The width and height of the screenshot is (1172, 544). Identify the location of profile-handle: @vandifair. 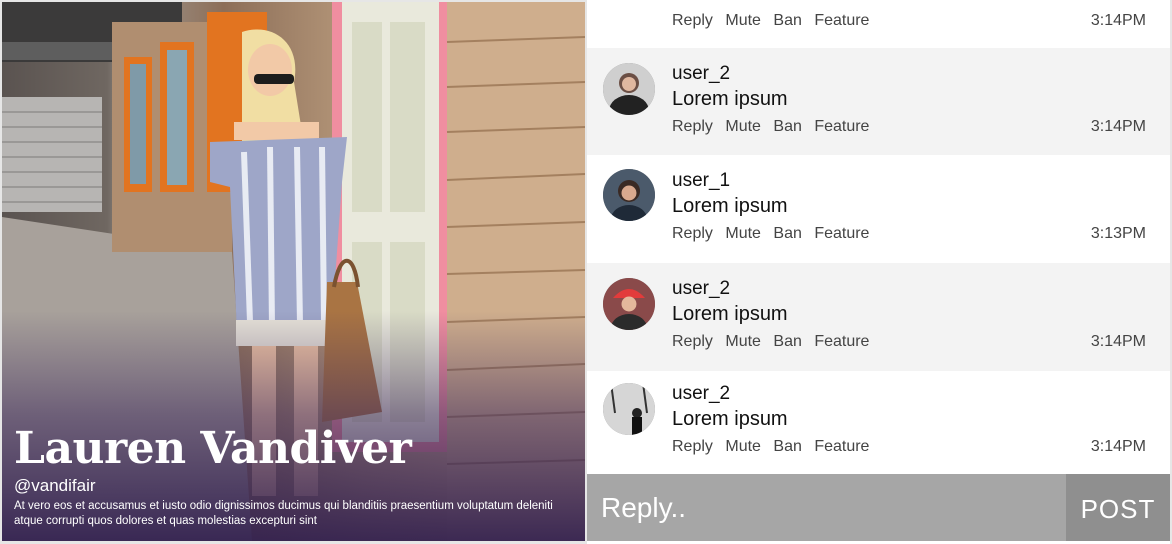
(291, 486).